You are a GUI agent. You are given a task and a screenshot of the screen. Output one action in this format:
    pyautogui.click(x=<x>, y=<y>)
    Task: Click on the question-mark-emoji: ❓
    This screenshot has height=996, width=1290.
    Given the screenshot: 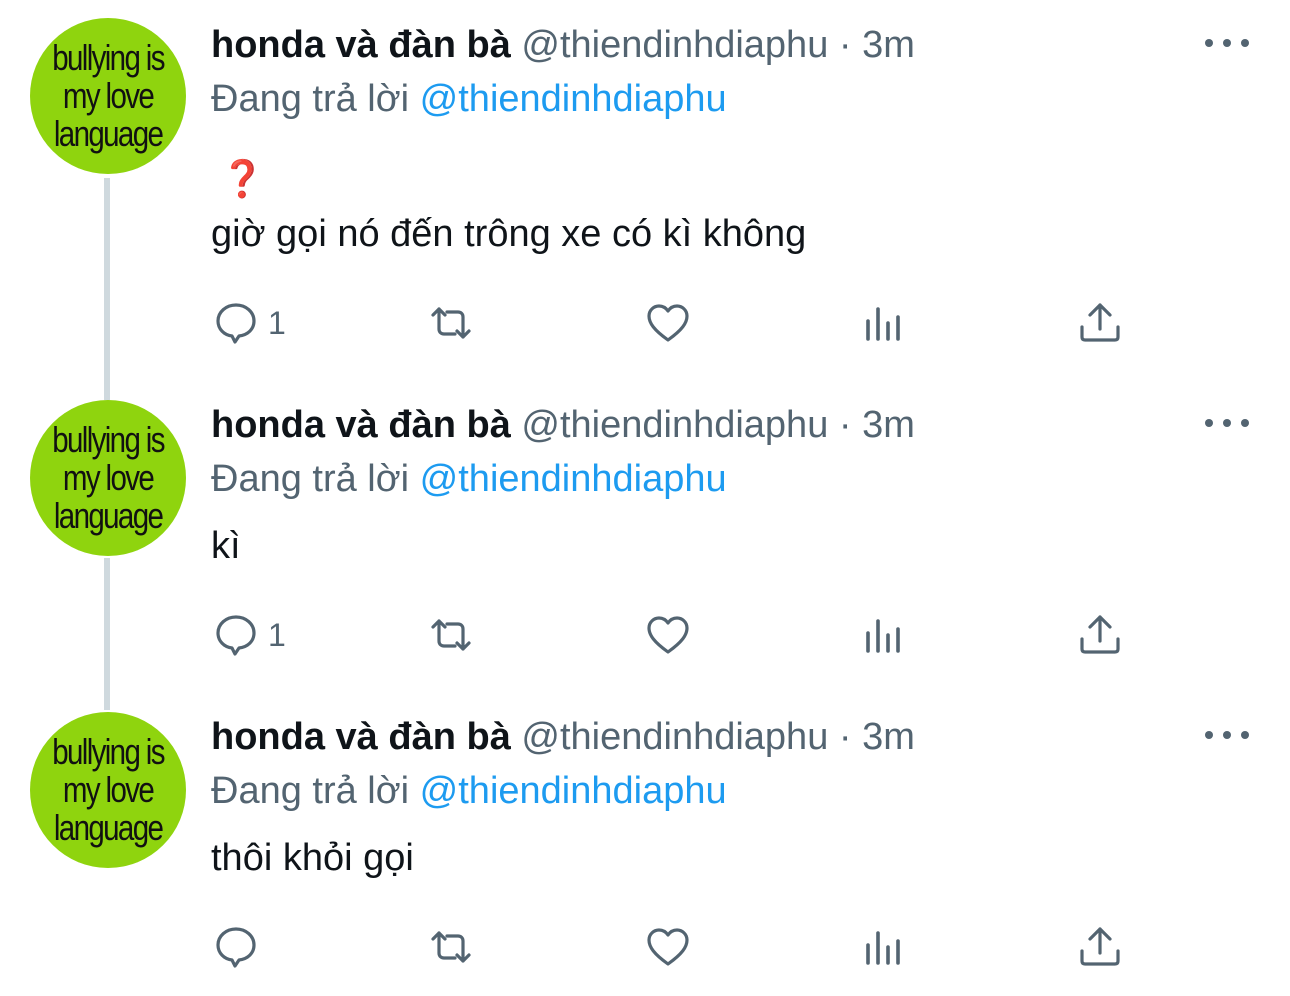 What is the action you would take?
    pyautogui.click(x=242, y=178)
    